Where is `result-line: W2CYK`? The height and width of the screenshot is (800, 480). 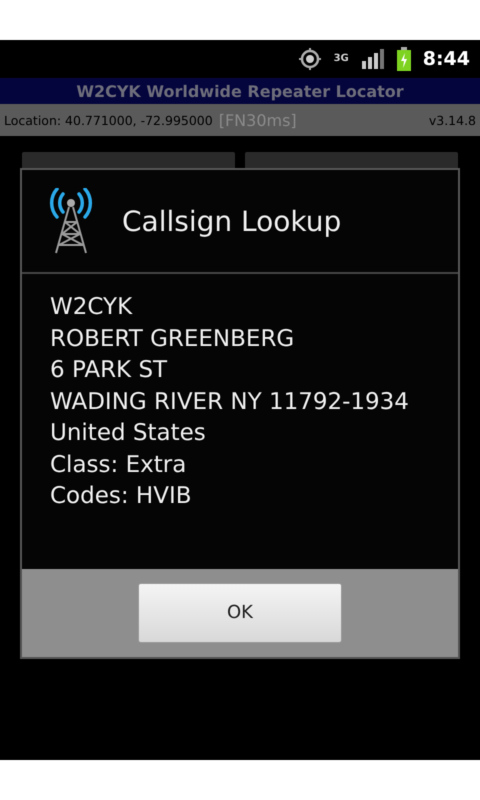
result-line: W2CYK is located at coordinates (92, 307).